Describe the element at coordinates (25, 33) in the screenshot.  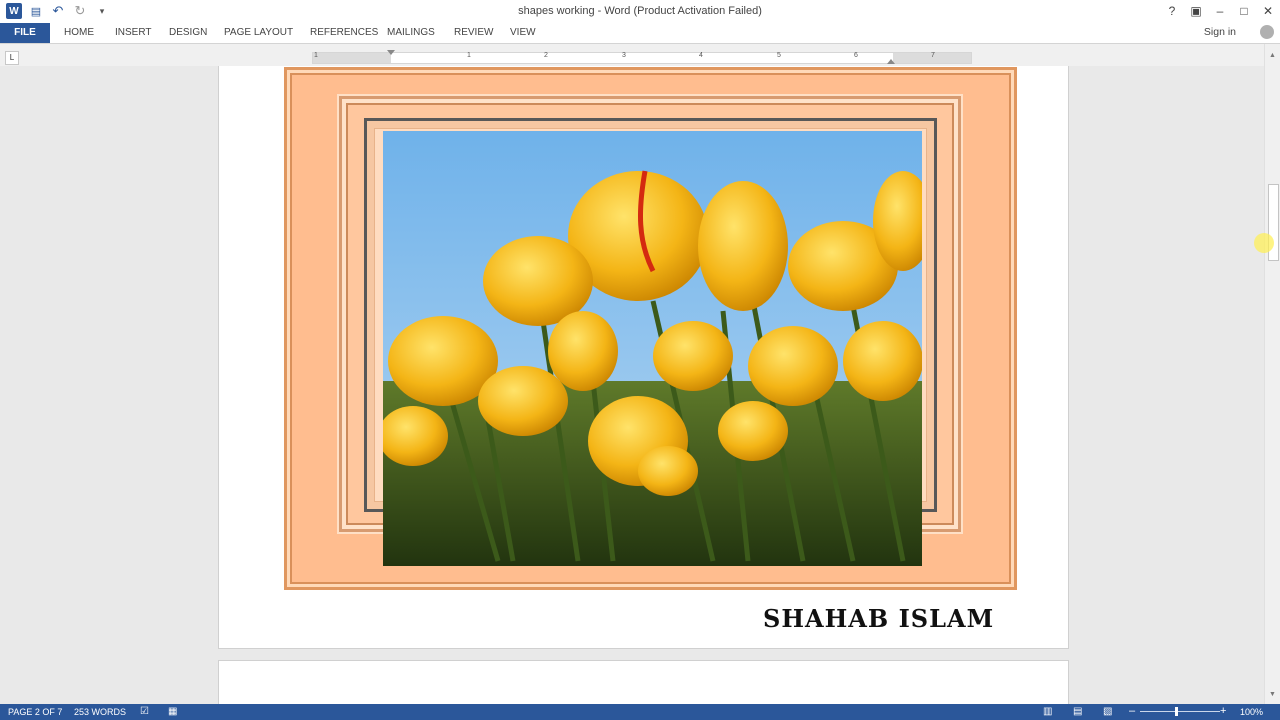
I see `tab-file: FILE` at that location.